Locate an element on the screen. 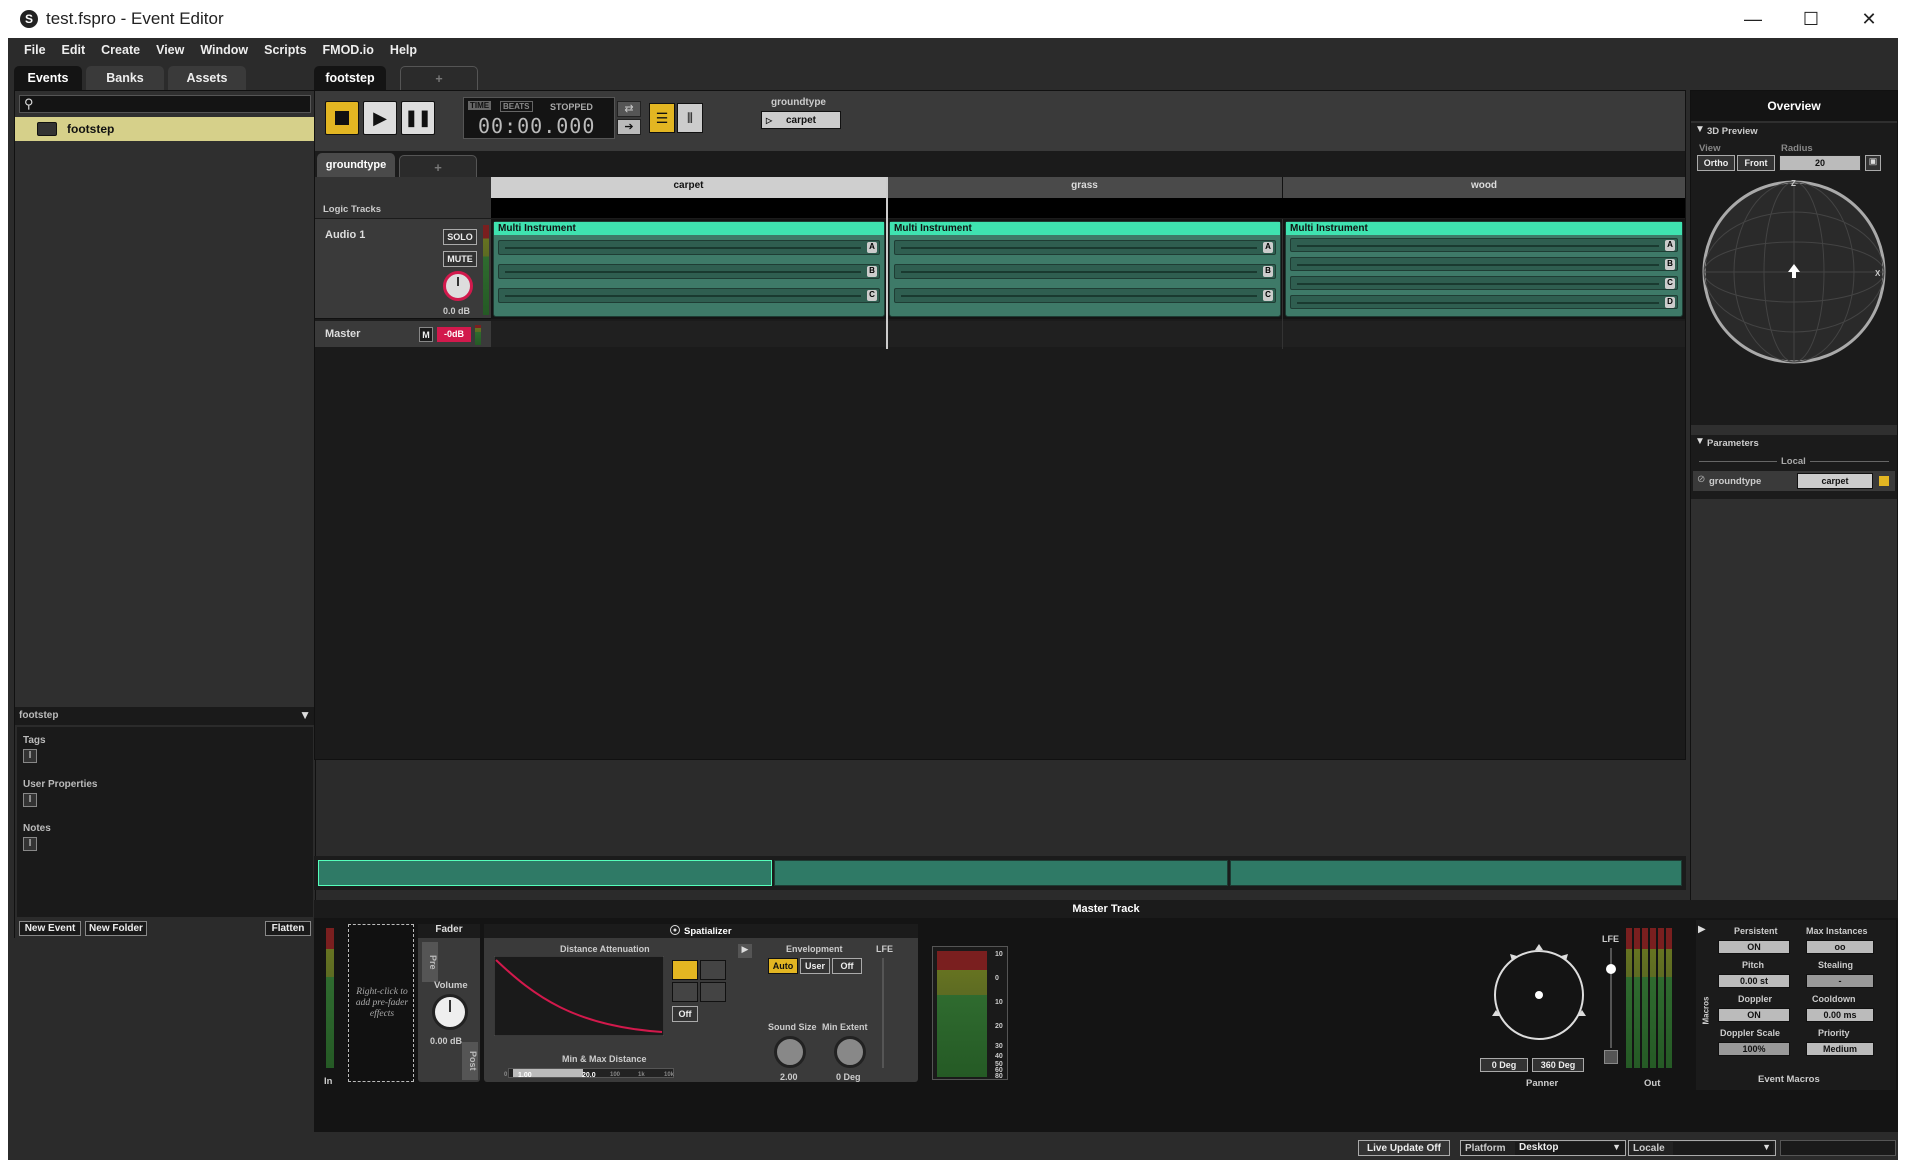 The height and width of the screenshot is (1168, 1909). front-button: Front is located at coordinates (1756, 163).